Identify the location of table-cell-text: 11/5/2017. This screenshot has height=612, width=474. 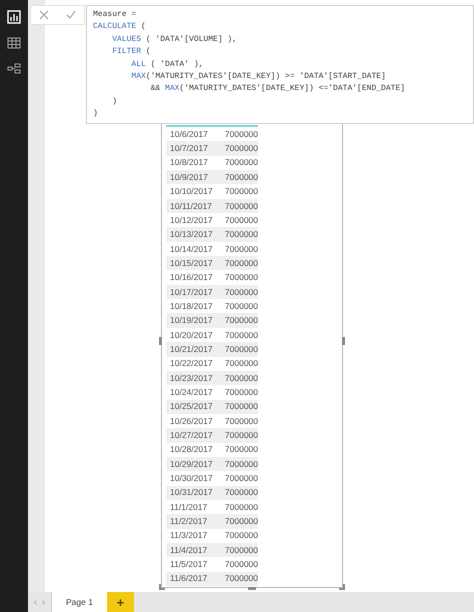
(188, 564).